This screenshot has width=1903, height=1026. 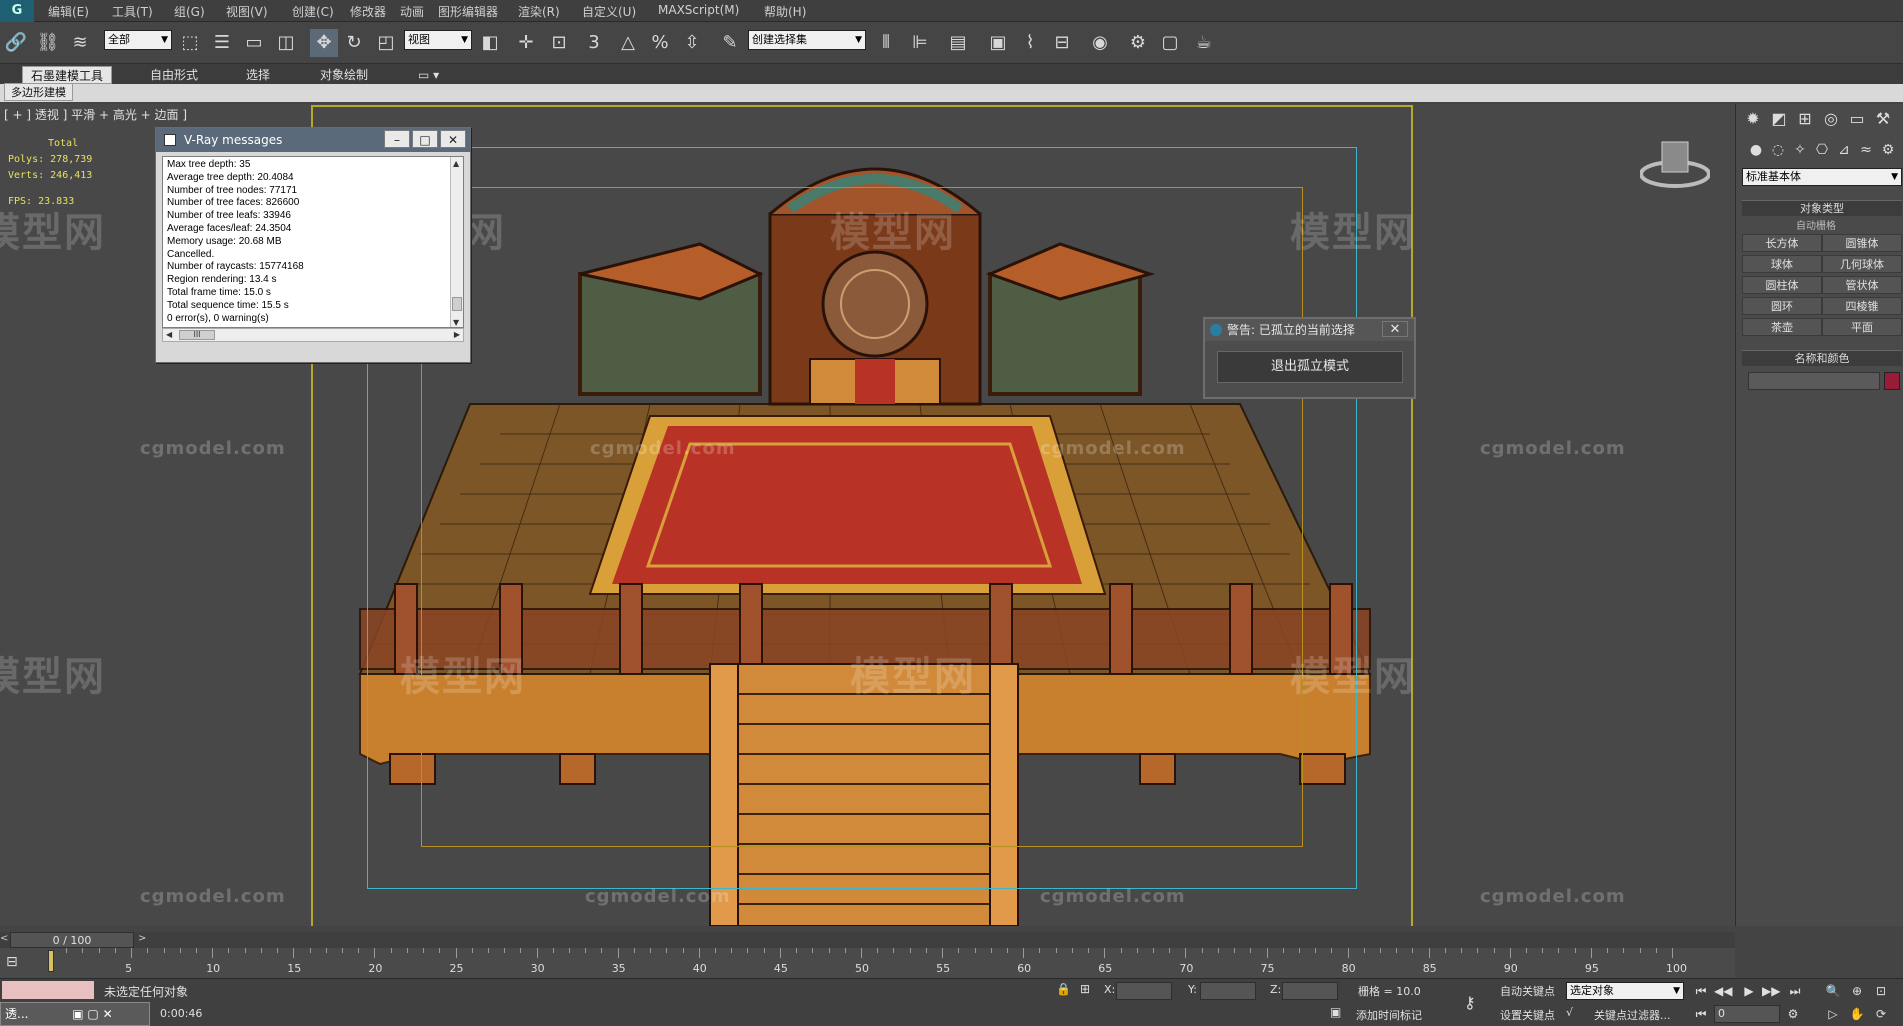 I want to click on modify-panel-icon: ◩, so click(x=1779, y=119).